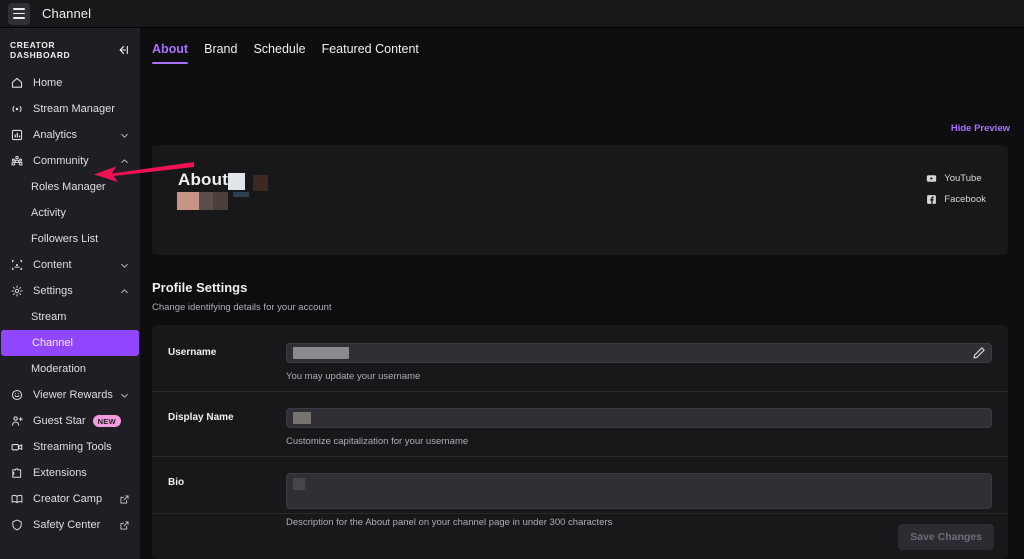 This screenshot has height=559, width=1024. What do you see at coordinates (55, 135) in the screenshot?
I see `sidebar-item-label: Analytics` at bounding box center [55, 135].